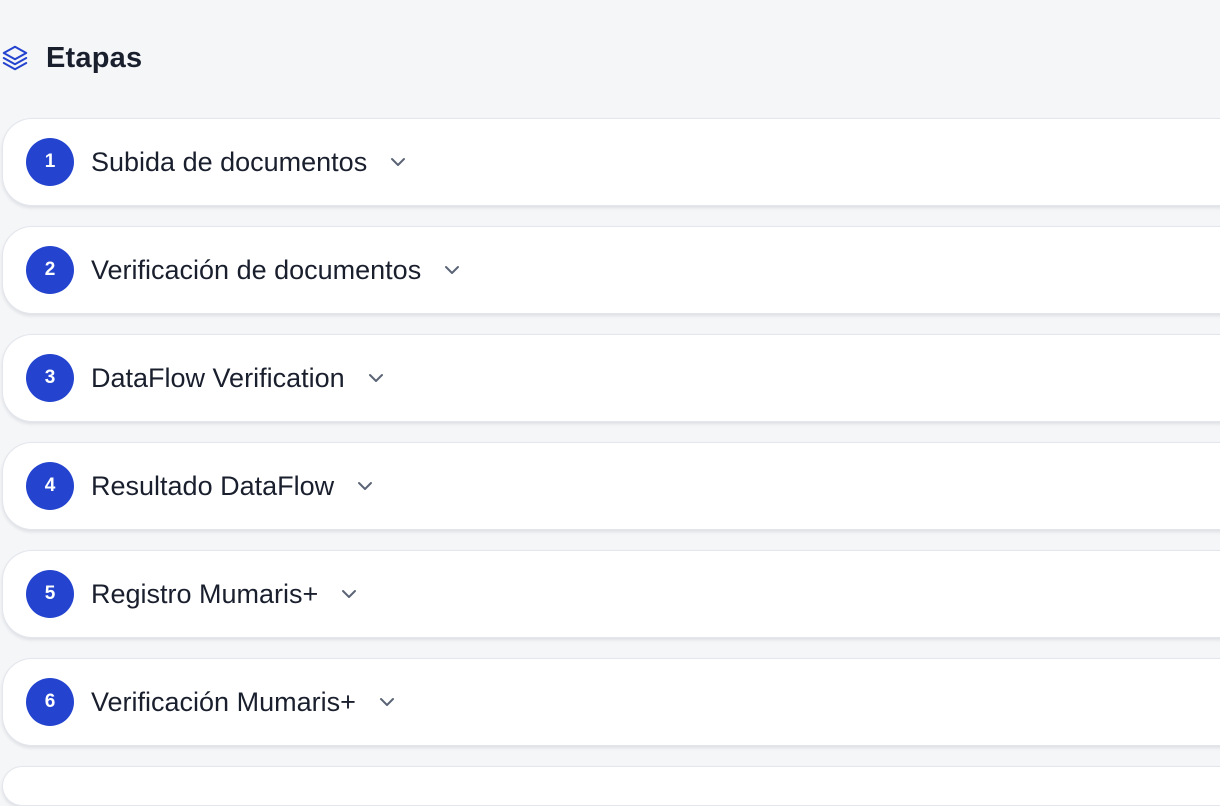  Describe the element at coordinates (50, 162) in the screenshot. I see `stage-number-badge: 1` at that location.